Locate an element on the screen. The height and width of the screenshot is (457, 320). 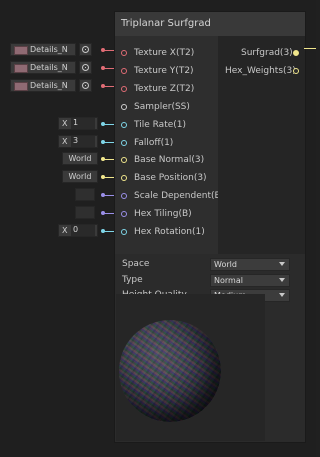
input-port-base-normal: Base Normal(3) is located at coordinates (166, 161).